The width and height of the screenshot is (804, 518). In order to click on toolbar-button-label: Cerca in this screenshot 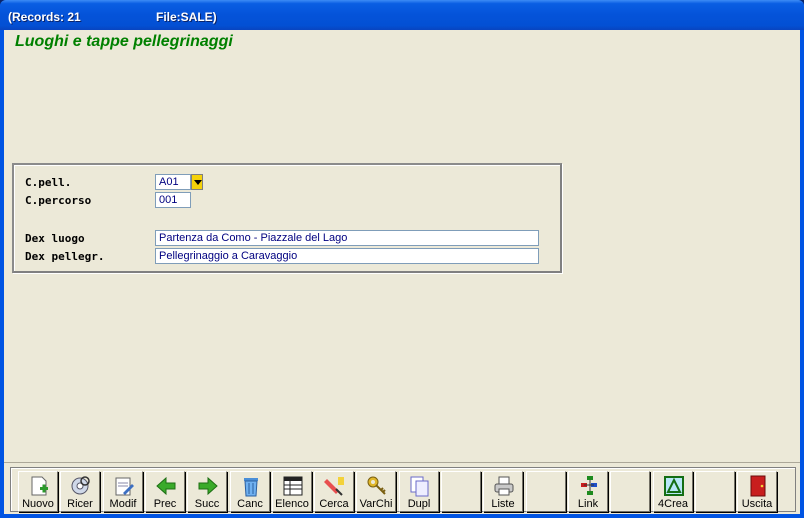, I will do `click(334, 504)`.